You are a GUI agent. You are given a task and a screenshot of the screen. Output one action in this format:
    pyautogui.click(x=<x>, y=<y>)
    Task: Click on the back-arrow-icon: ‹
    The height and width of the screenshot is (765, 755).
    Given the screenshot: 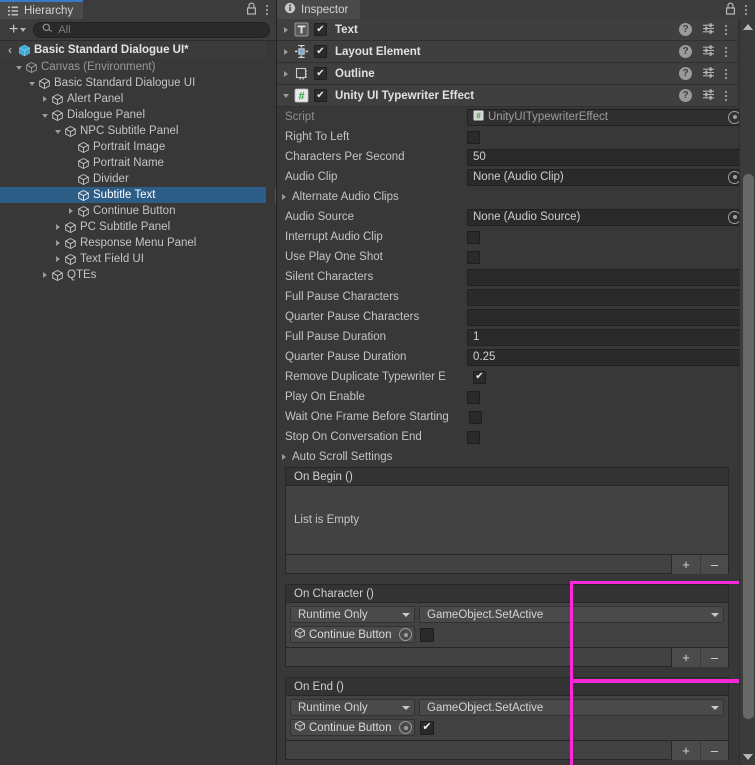 What is the action you would take?
    pyautogui.click(x=9, y=50)
    